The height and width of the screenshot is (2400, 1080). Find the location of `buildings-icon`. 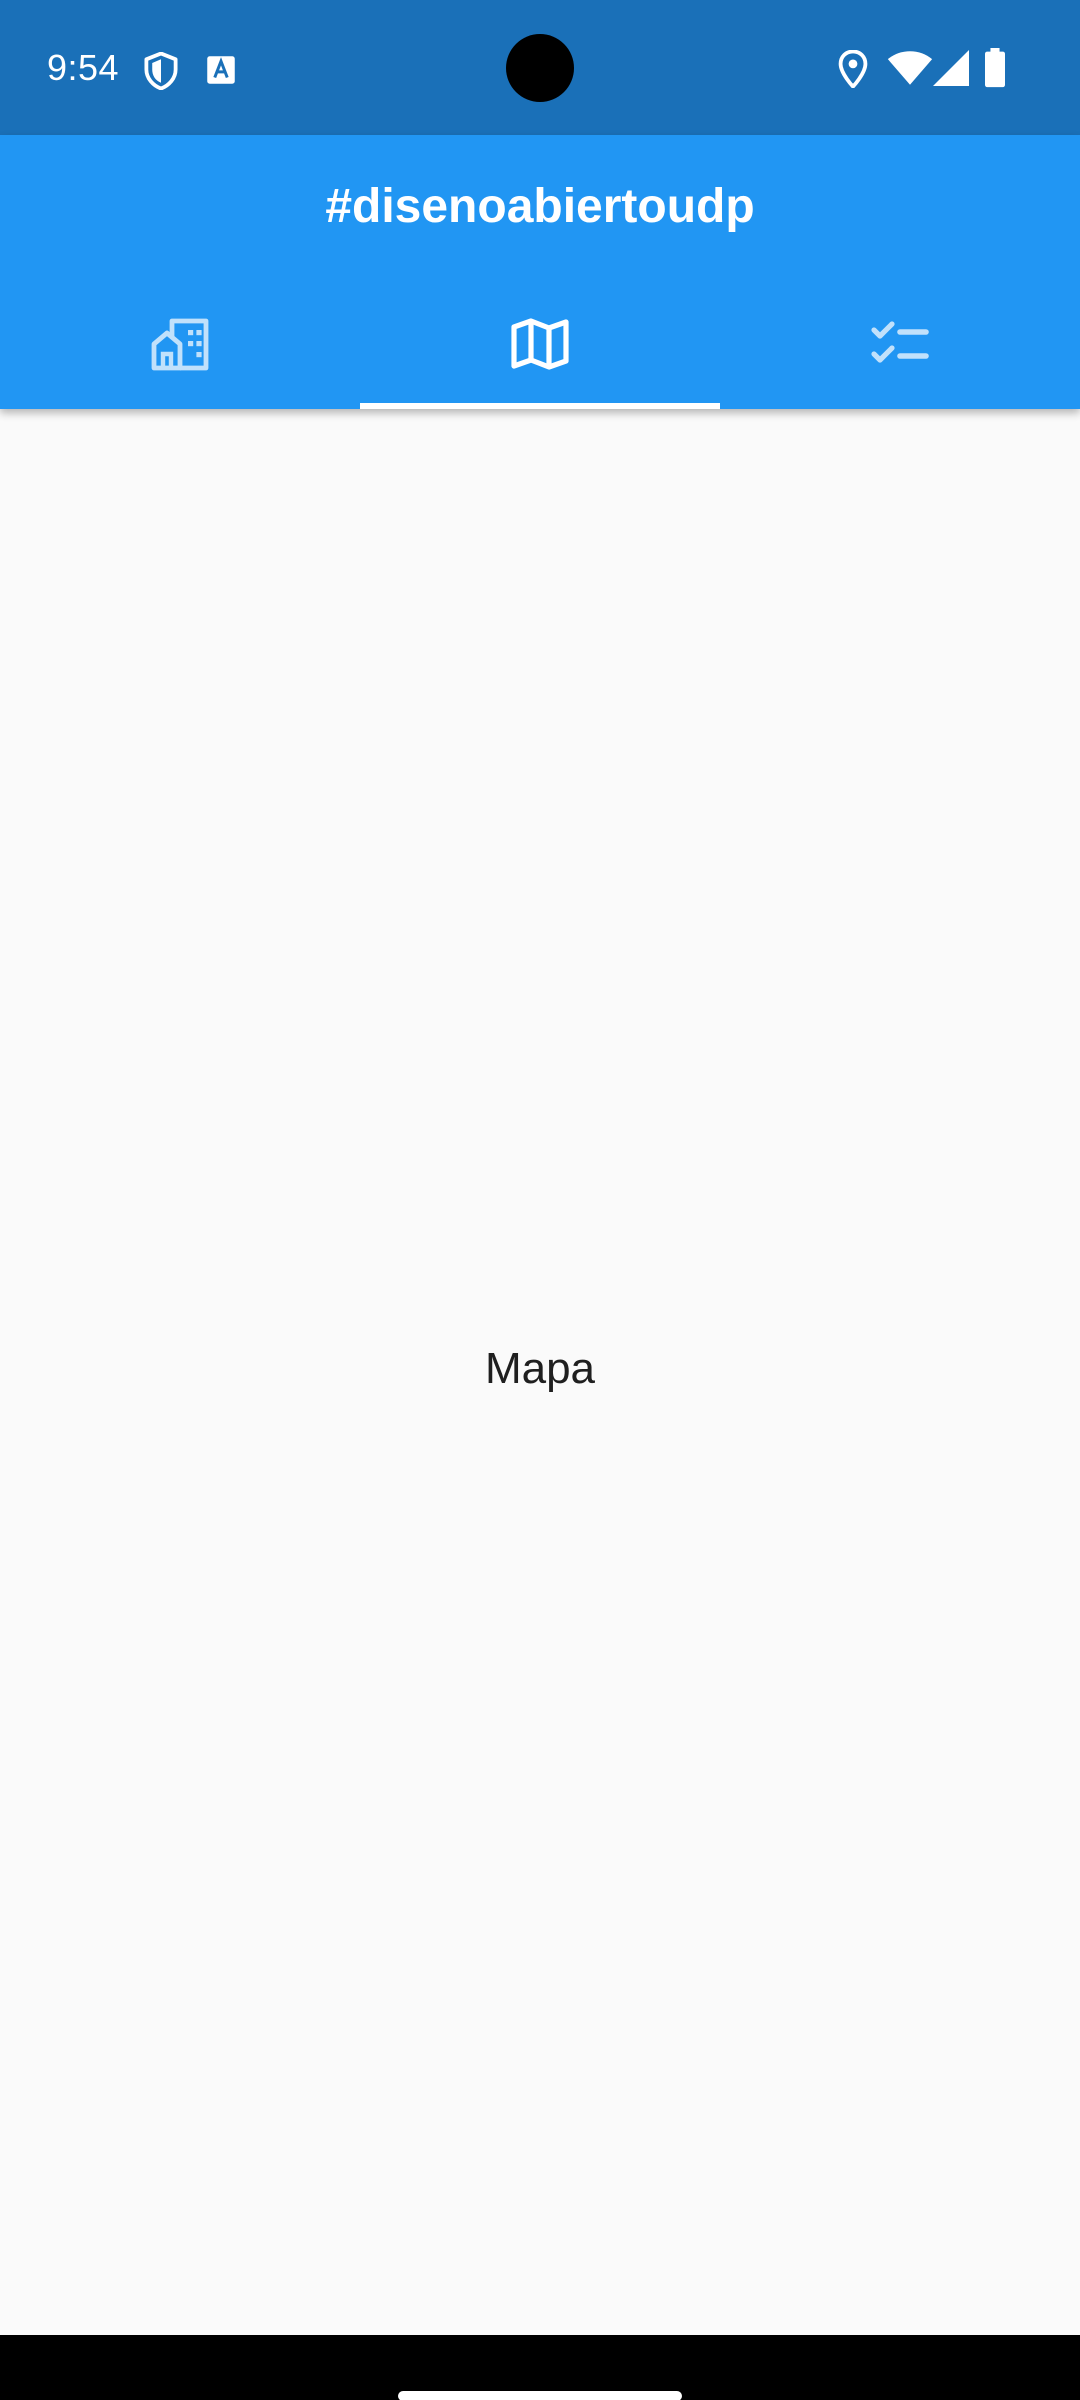

buildings-icon is located at coordinates (180, 344).